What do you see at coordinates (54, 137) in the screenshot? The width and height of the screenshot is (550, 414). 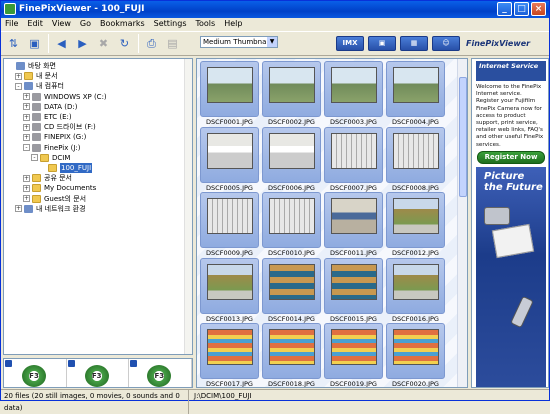 I see `tree-node: + FINEPIX (G:)` at bounding box center [54, 137].